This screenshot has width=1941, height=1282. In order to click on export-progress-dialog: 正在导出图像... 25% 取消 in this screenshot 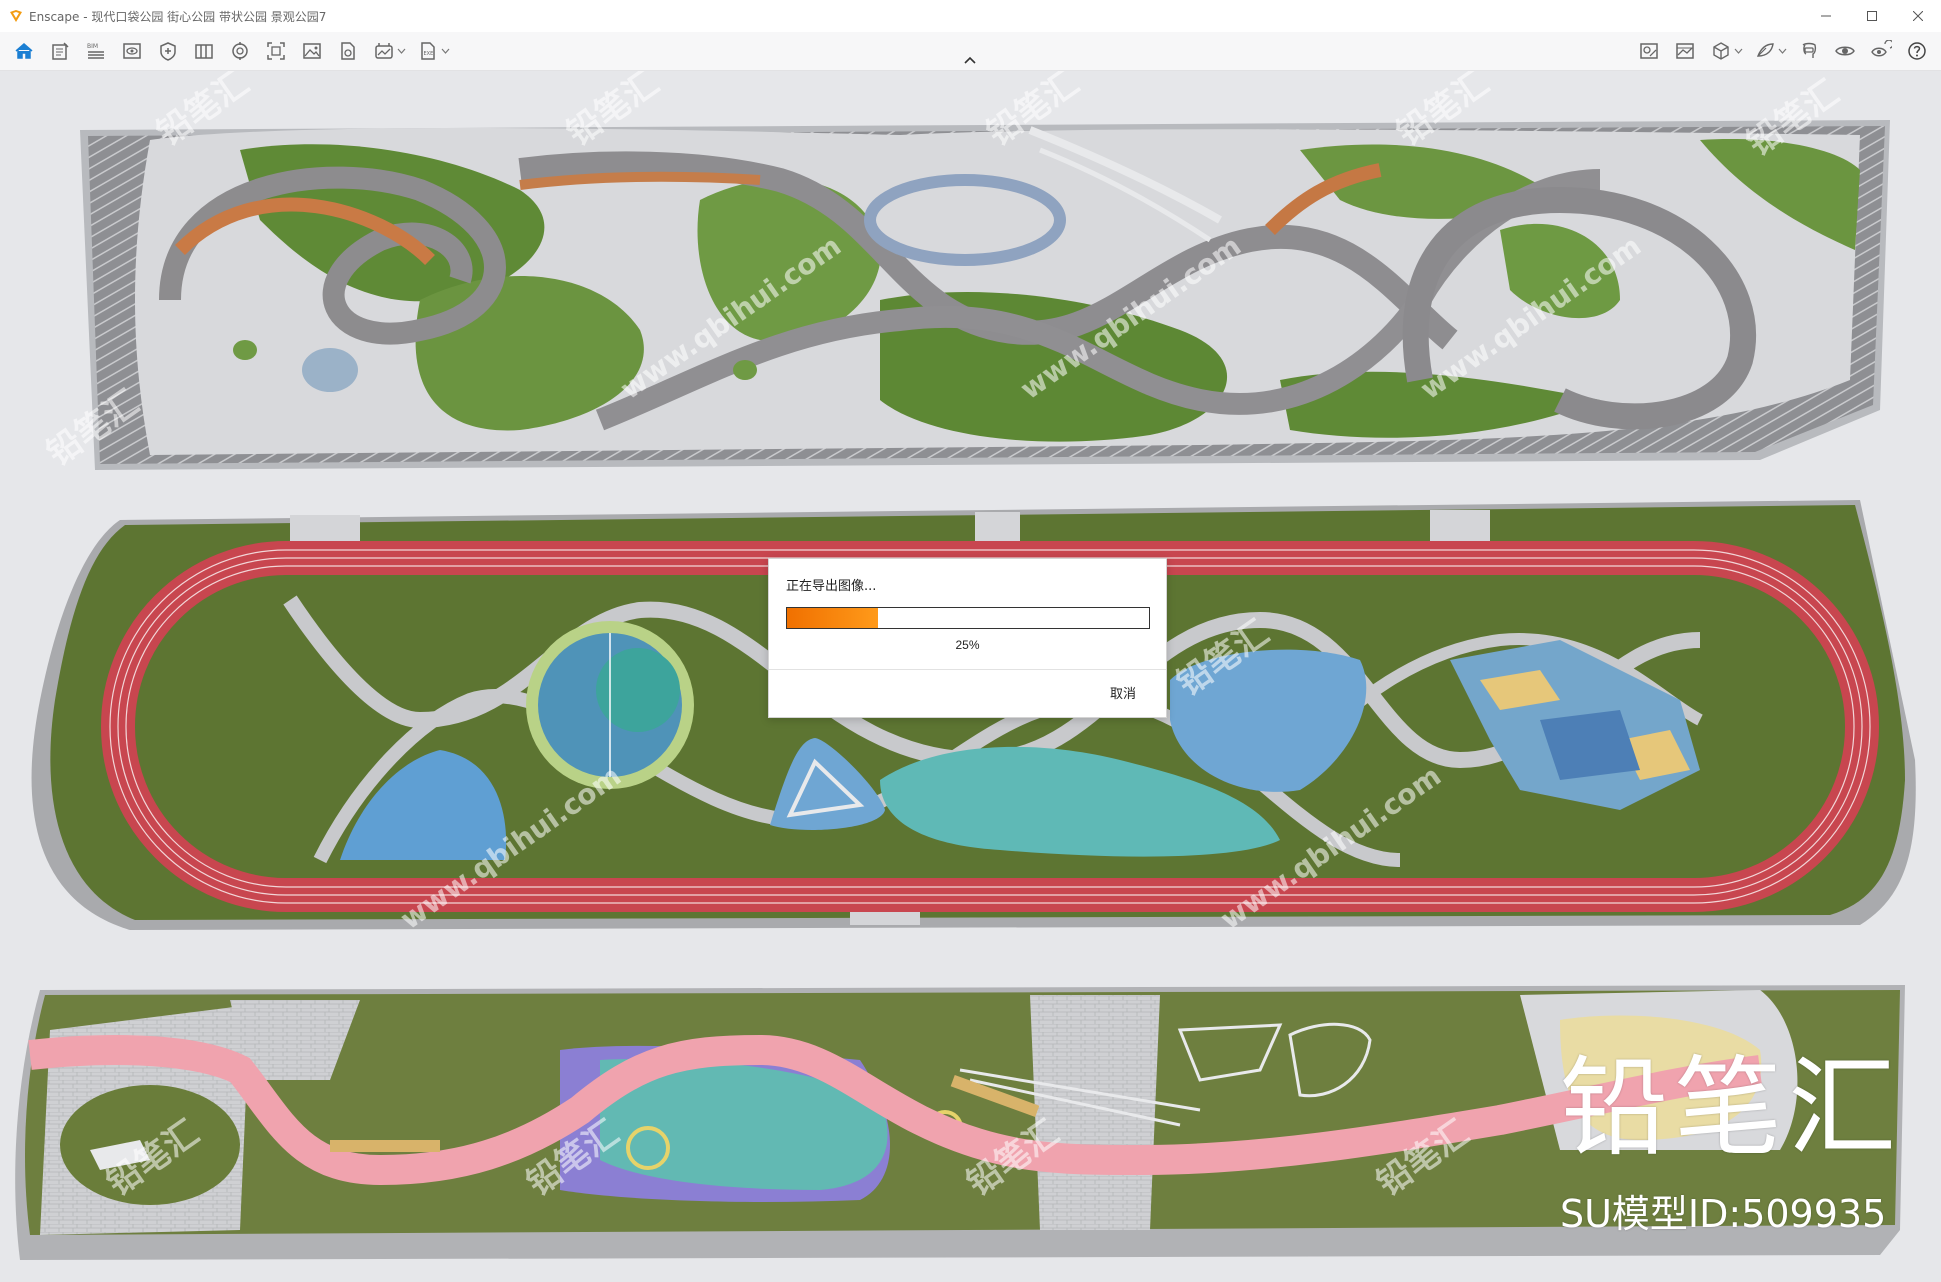, I will do `click(967, 638)`.